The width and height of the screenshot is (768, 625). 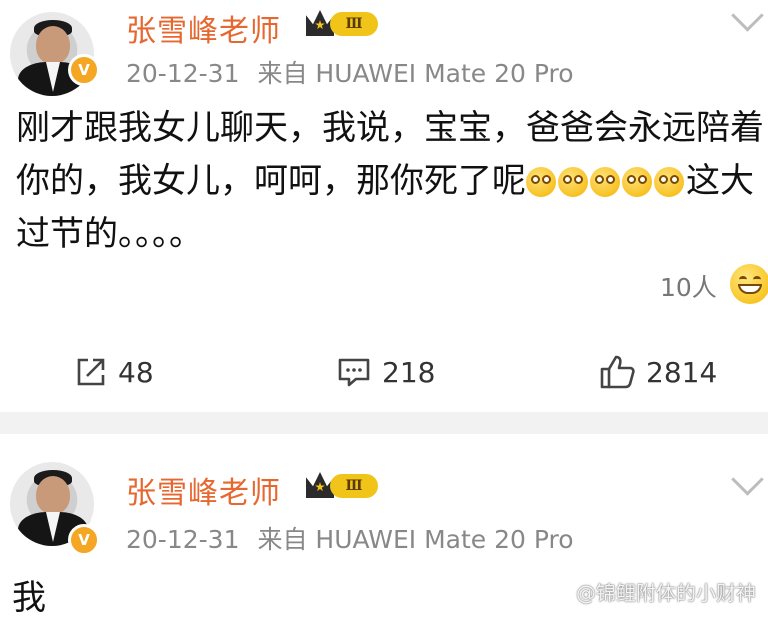 I want to click on post-text-line-2: 你的，我女儿，呵呵，那你死了呢 这大, so click(x=390, y=181).